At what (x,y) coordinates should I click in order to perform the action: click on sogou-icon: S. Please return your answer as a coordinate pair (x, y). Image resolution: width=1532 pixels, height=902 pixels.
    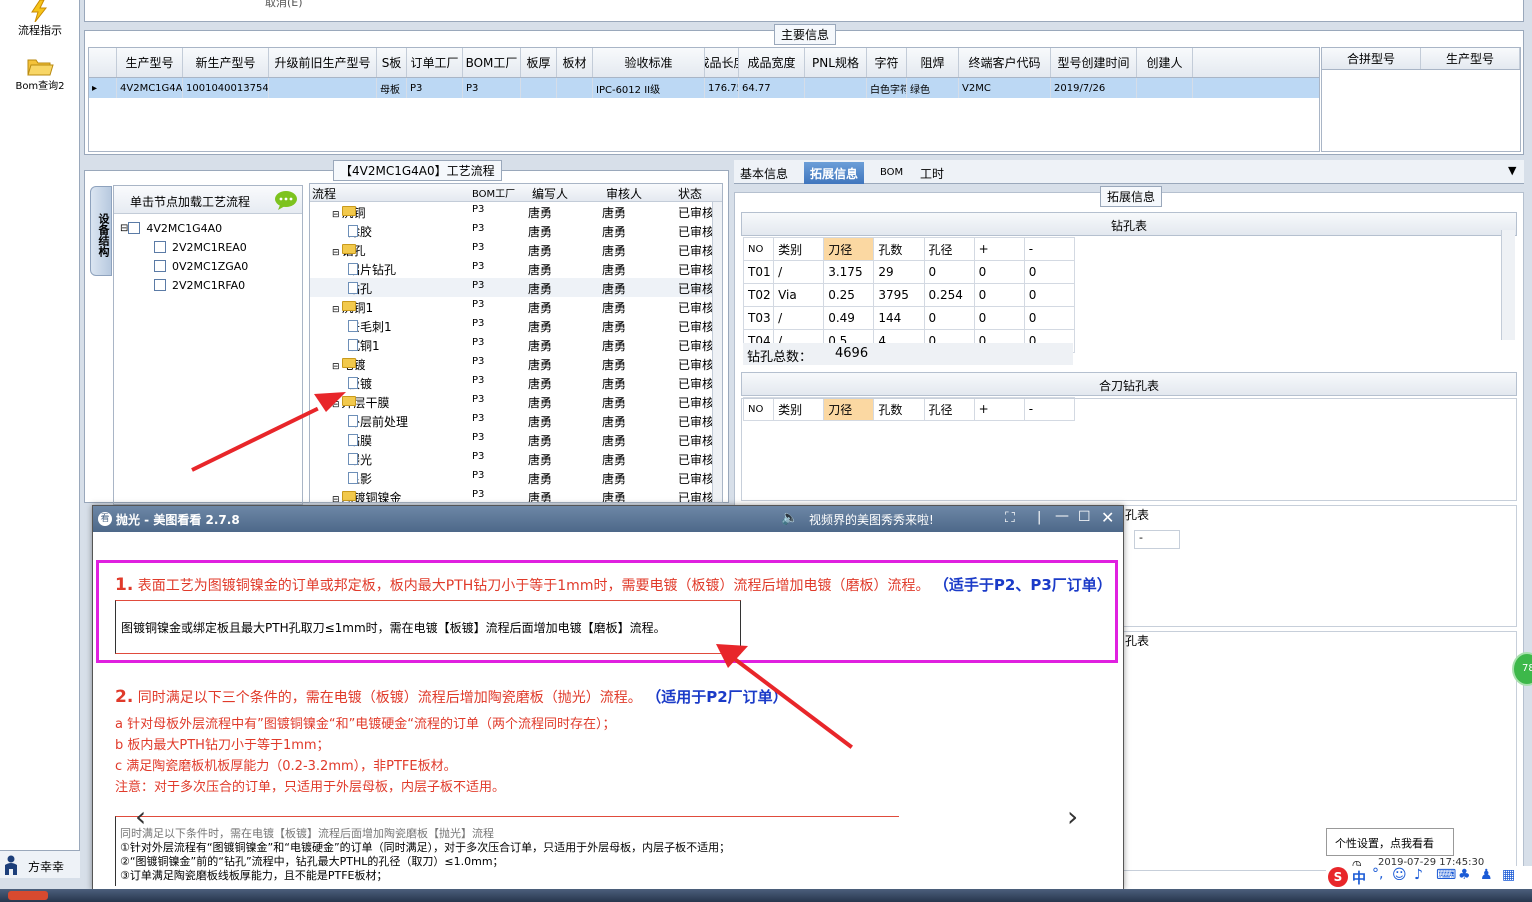
    Looking at the image, I should click on (1338, 877).